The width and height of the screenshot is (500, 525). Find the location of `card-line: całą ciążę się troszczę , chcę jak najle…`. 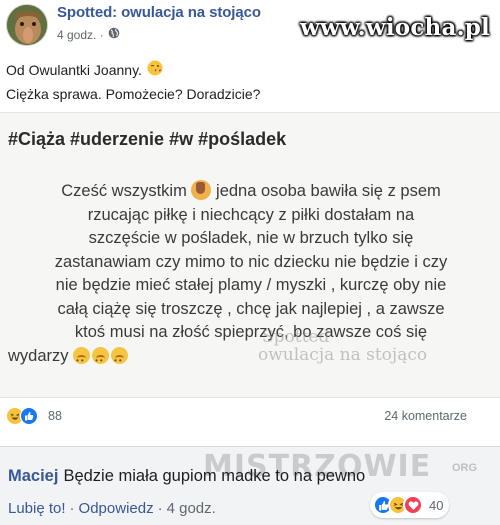

card-line: całą ciążę się troszczę , chcę jak najle… is located at coordinates (251, 308).